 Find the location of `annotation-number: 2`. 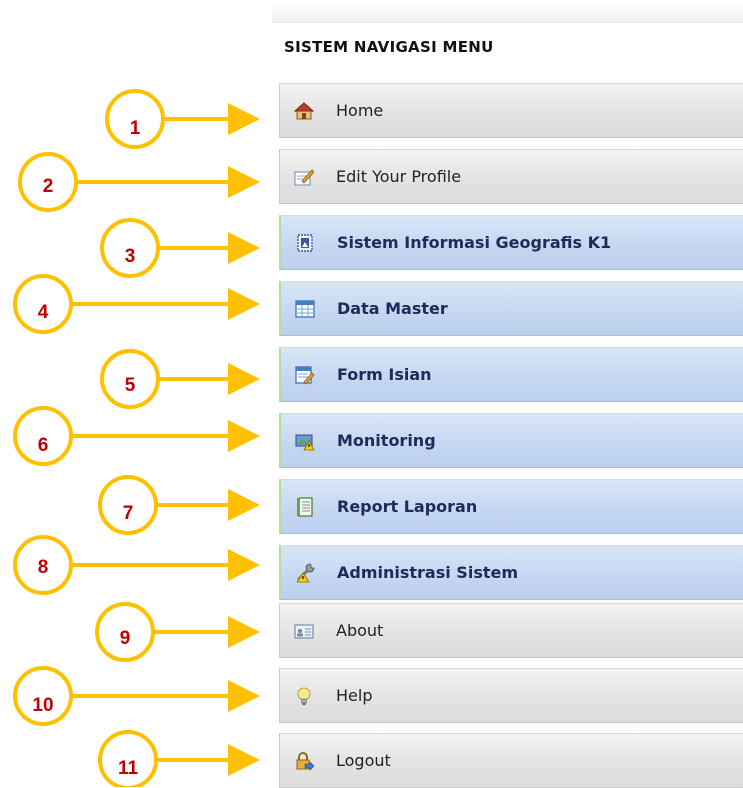

annotation-number: 2 is located at coordinates (48, 186).